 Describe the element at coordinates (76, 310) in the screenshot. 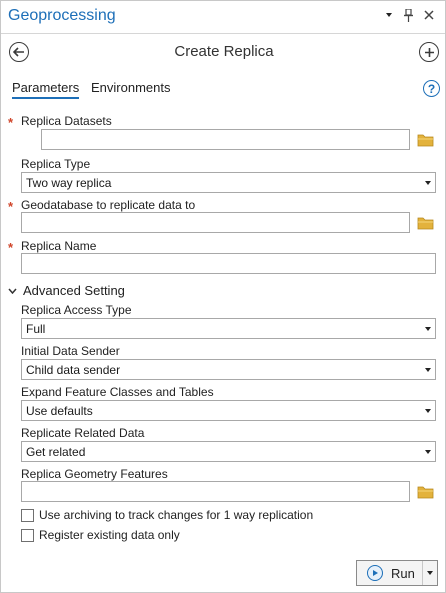

I see `access-type-label: Replica Access Type` at that location.